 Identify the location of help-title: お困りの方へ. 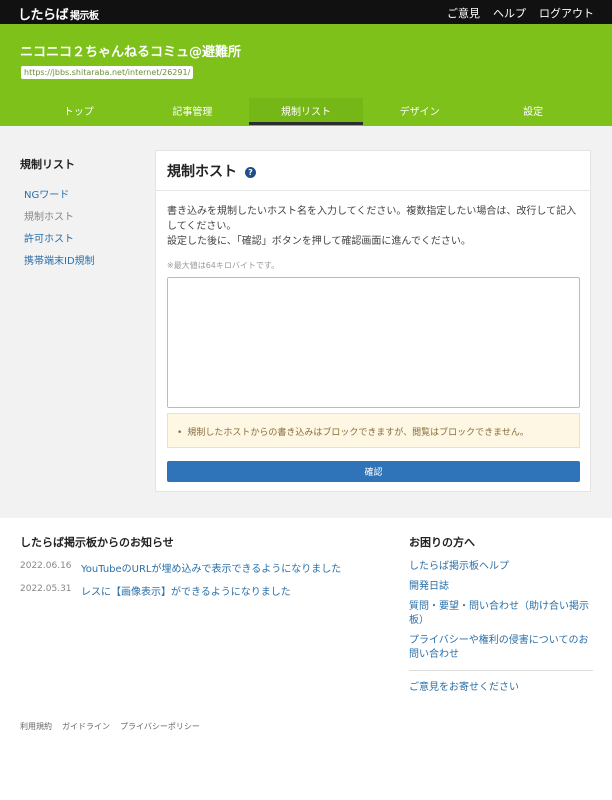
(442, 542).